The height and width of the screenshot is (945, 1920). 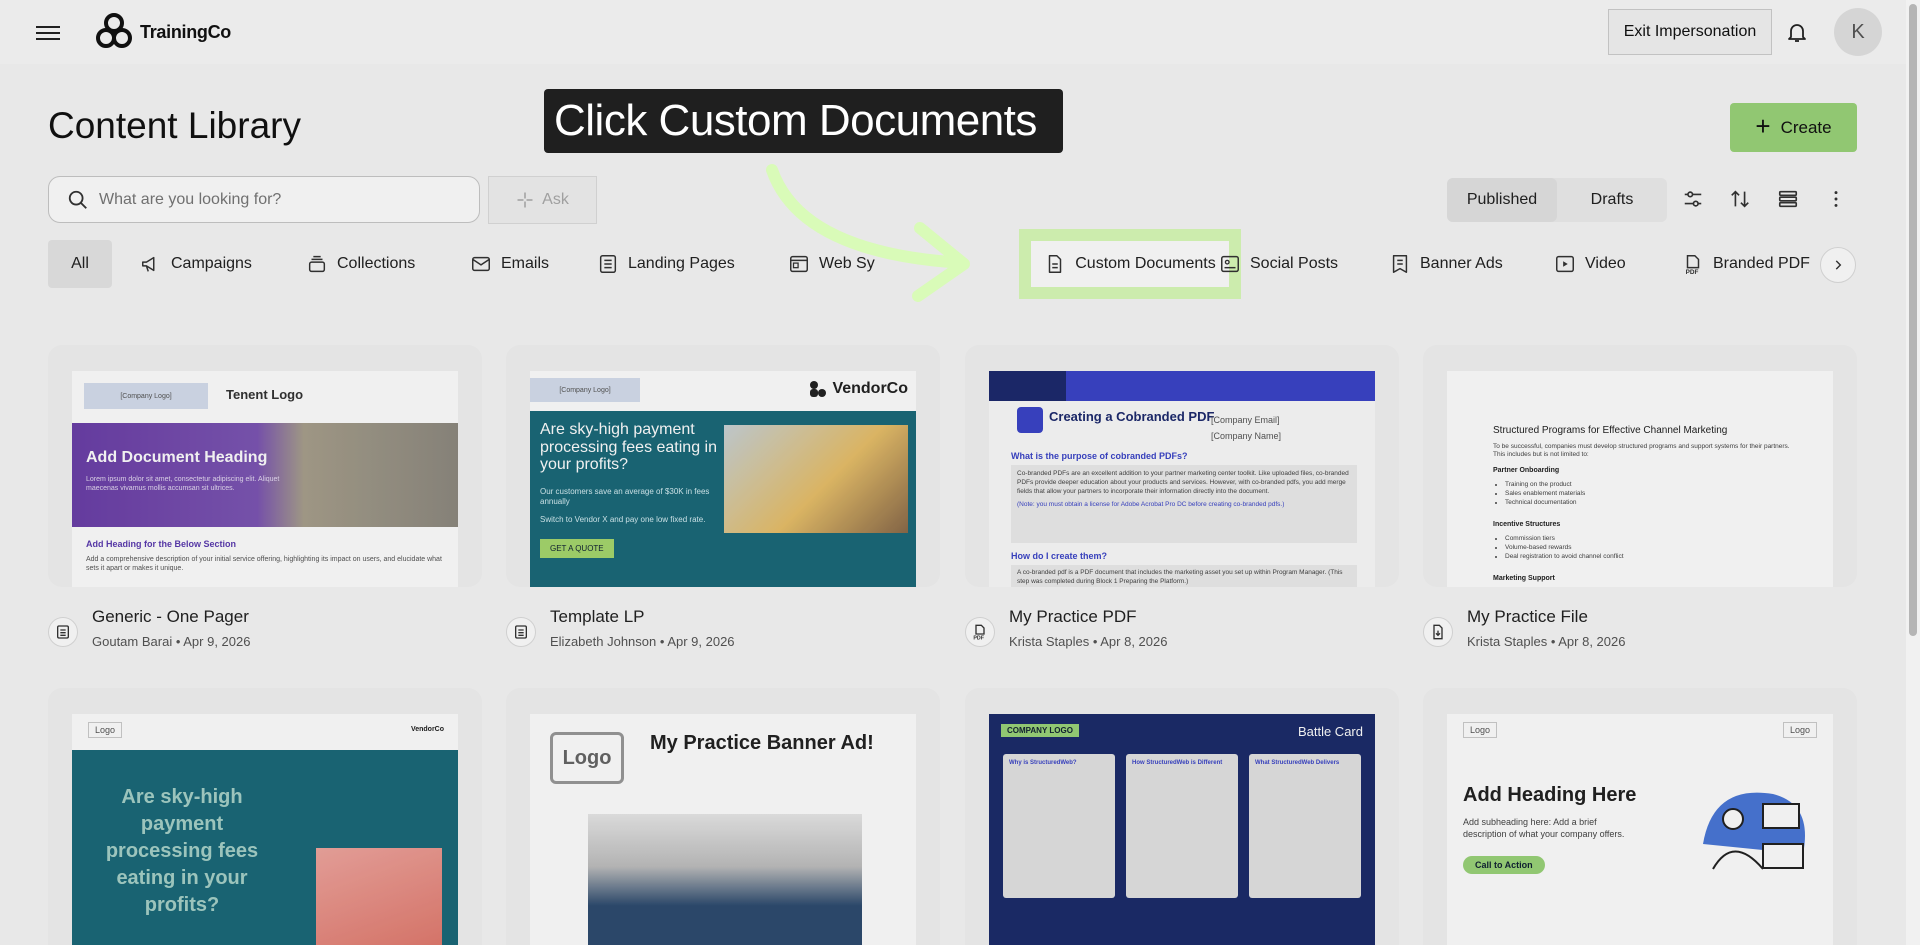 I want to click on brand-logo: TrainingCo, so click(x=162, y=32).